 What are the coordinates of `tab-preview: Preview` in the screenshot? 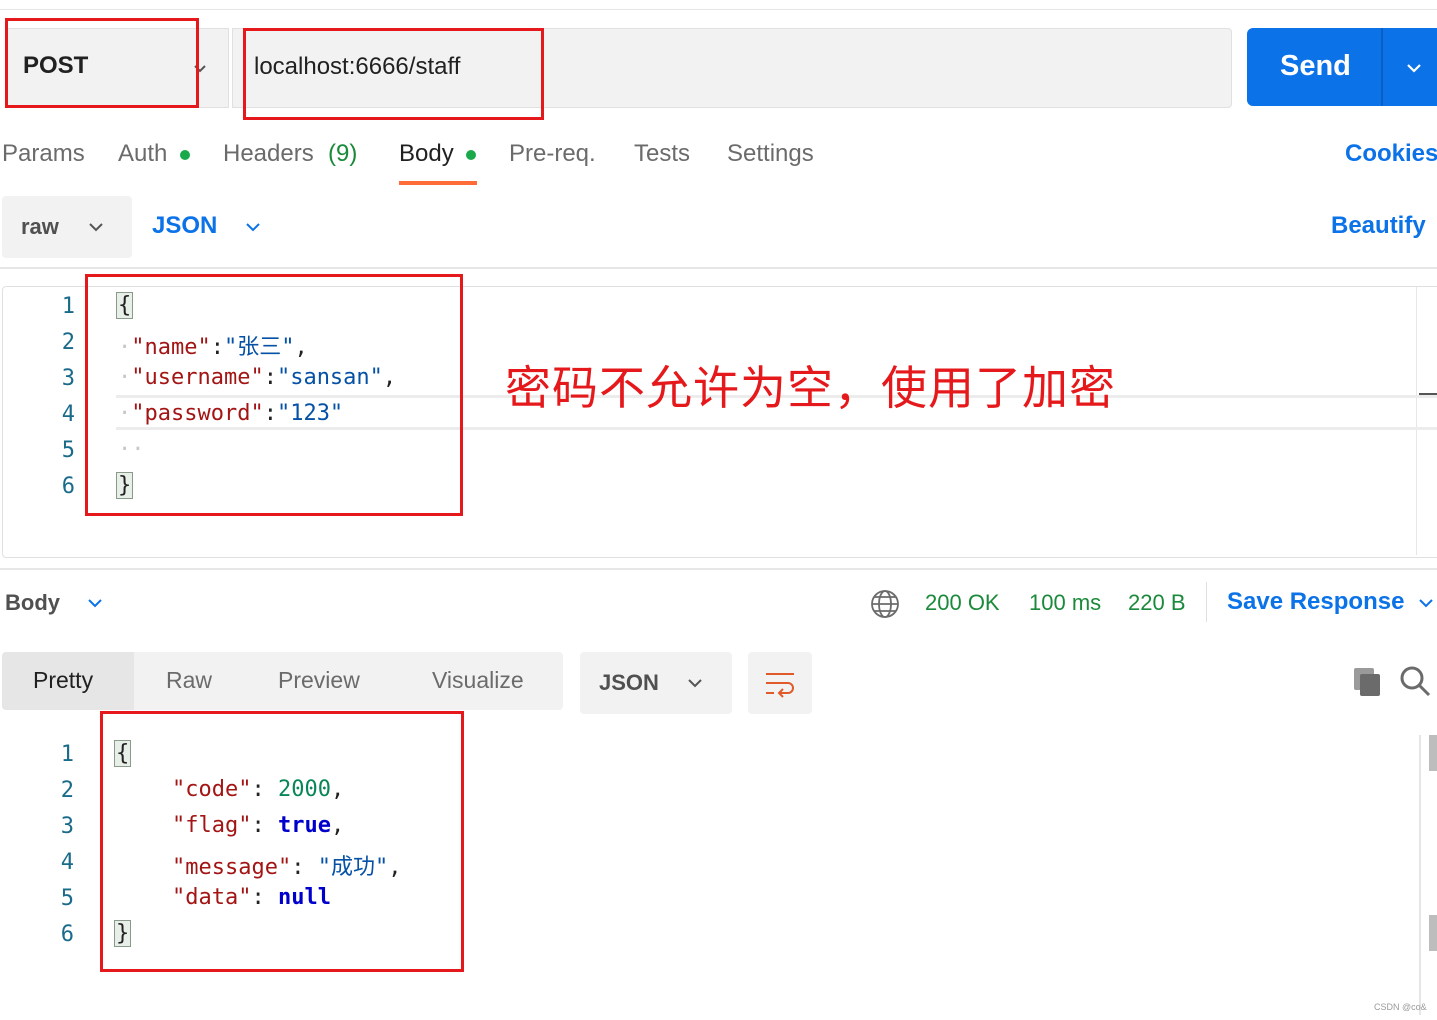 It's located at (319, 680).